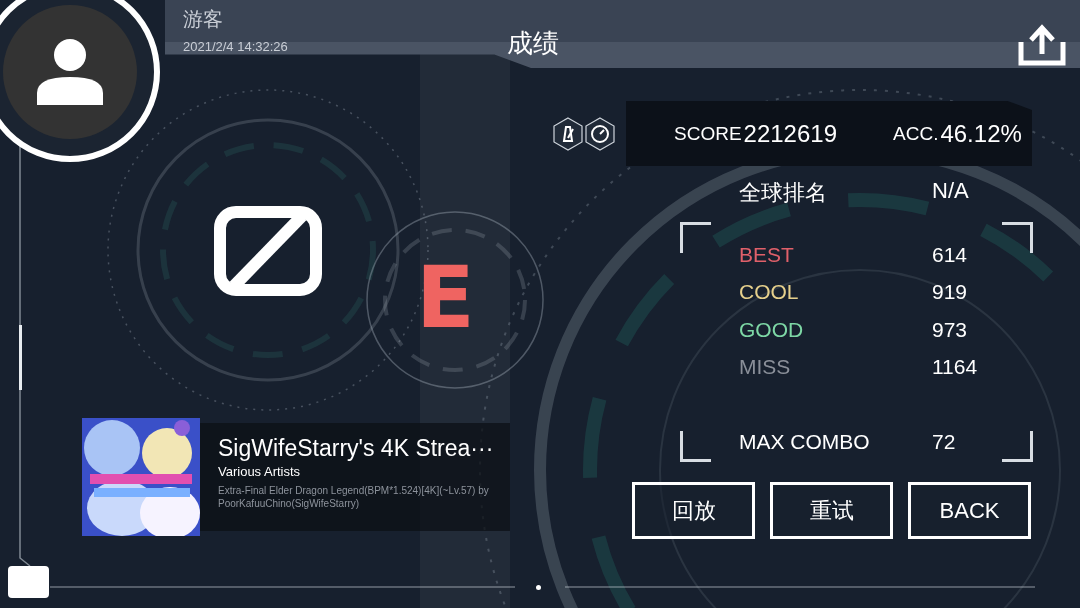  What do you see at coordinates (955, 367) in the screenshot?
I see `judgement-count: 1164` at bounding box center [955, 367].